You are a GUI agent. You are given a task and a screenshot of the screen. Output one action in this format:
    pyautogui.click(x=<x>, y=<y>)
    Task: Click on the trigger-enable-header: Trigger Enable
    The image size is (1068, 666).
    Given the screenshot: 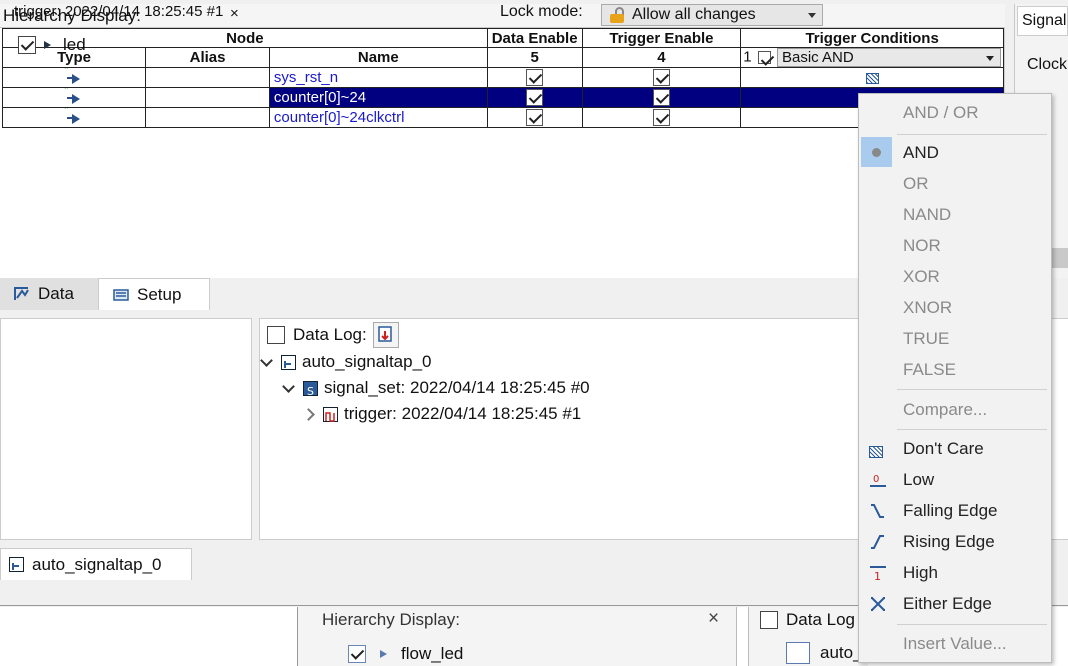 What is the action you would take?
    pyautogui.click(x=661, y=38)
    